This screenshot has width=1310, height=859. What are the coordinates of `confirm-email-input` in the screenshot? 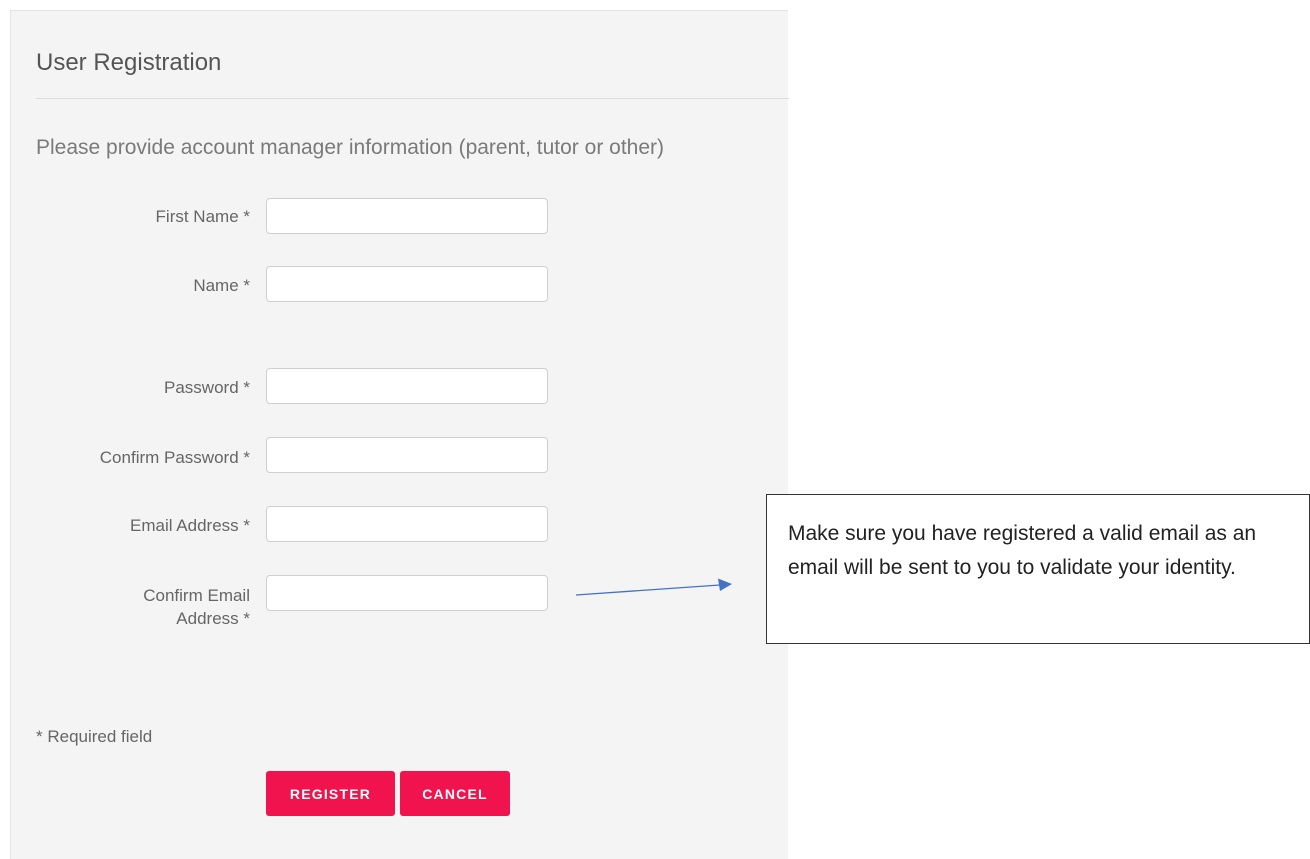 It's located at (407, 593).